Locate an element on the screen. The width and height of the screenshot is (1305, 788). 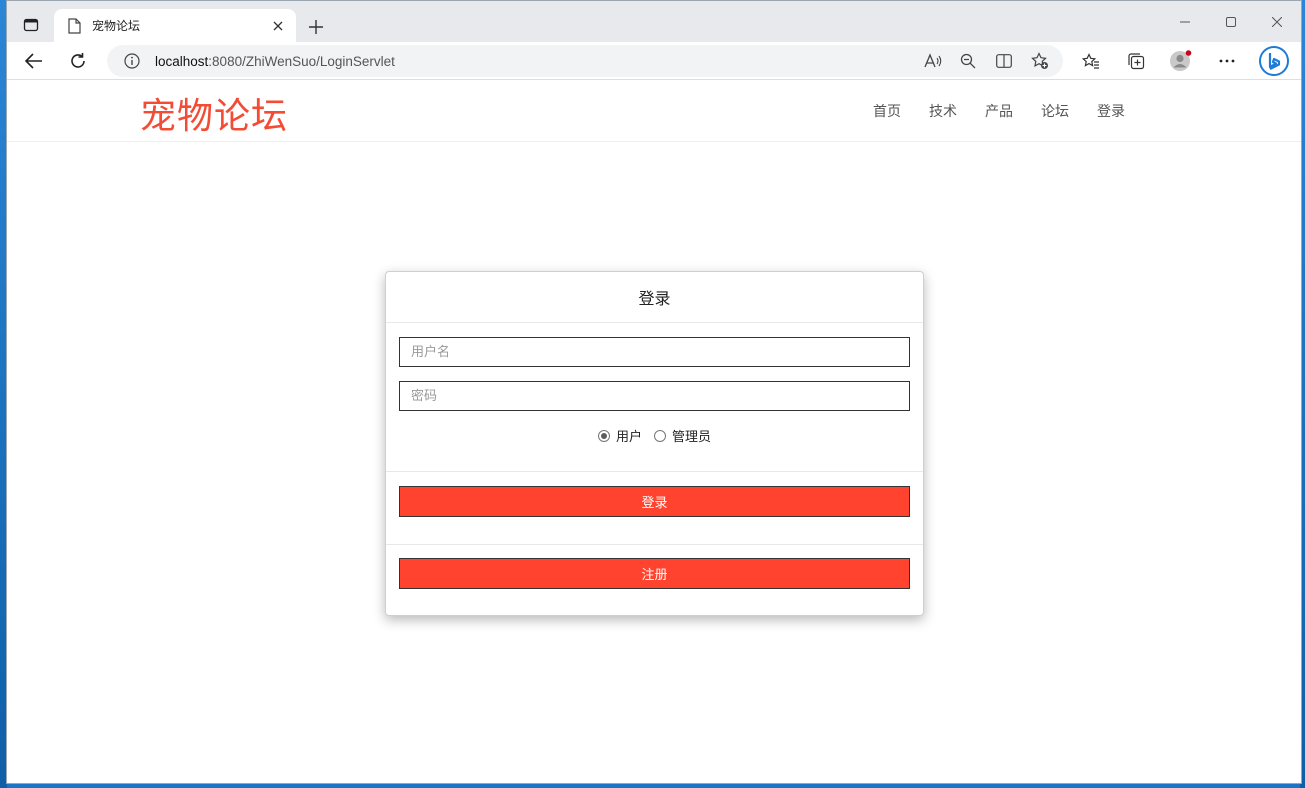
site-nav: 首页 技术 产品 论坛 登录 is located at coordinates (1013, 111).